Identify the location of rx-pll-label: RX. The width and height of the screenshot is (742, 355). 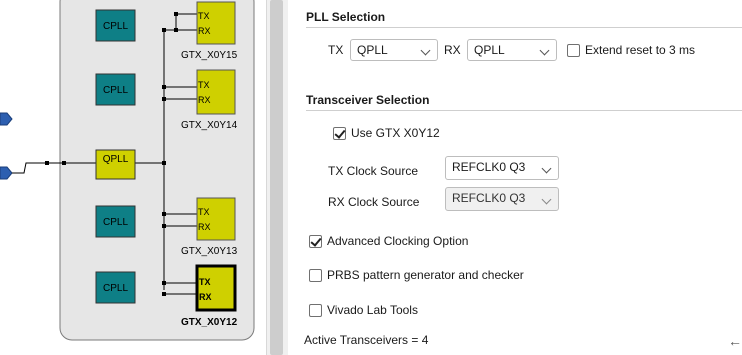
(452, 50).